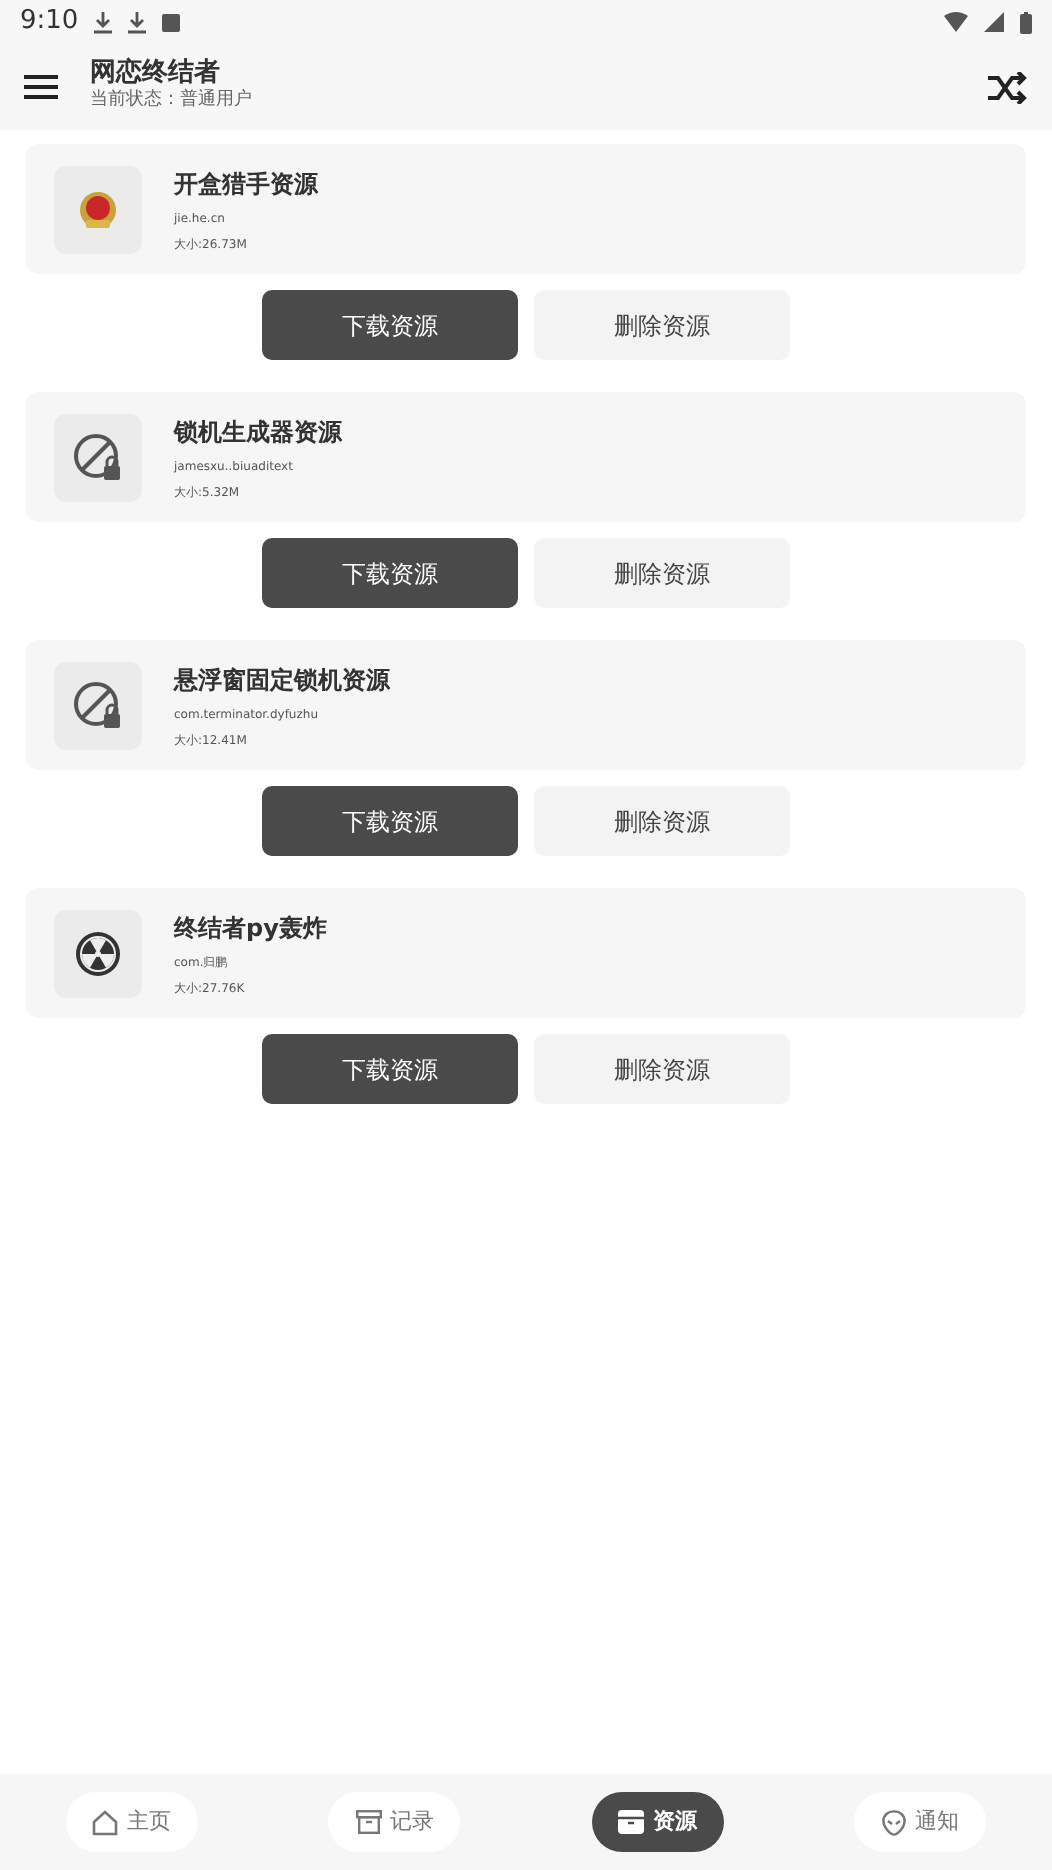 The image size is (1052, 1870). I want to click on battery-icon, so click(1026, 22).